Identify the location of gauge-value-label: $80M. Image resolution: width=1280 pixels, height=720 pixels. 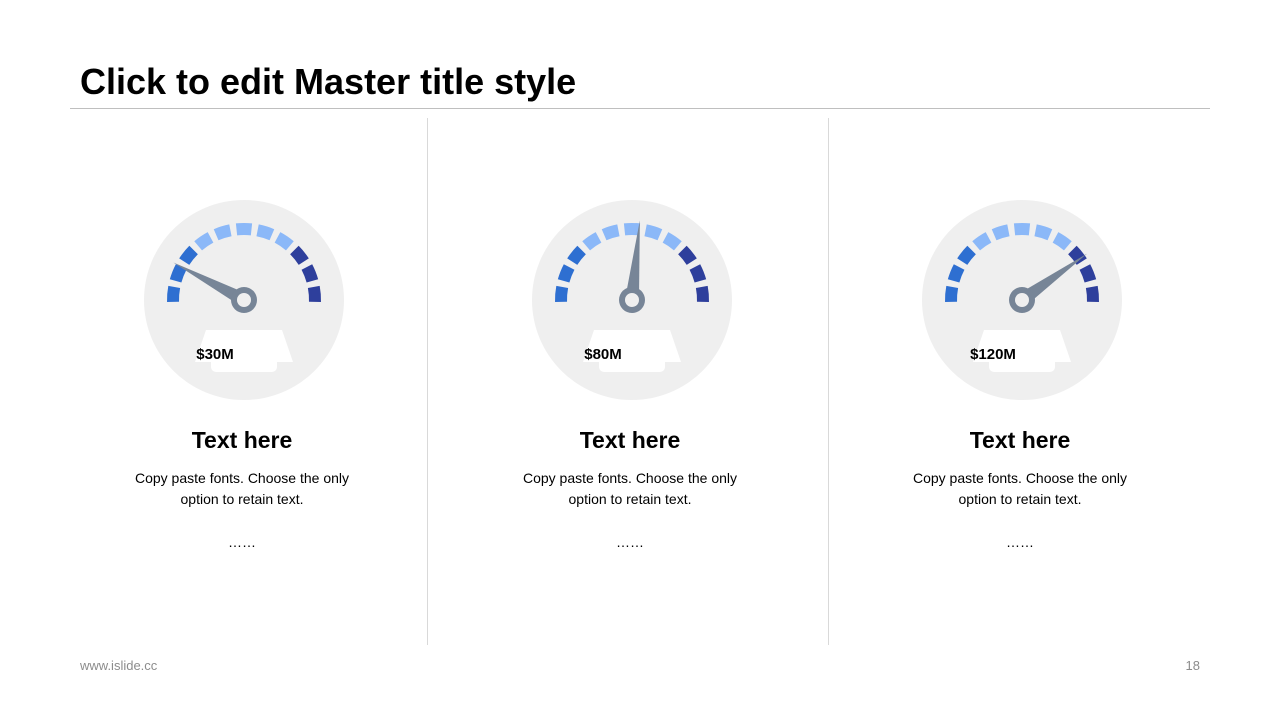
(603, 355).